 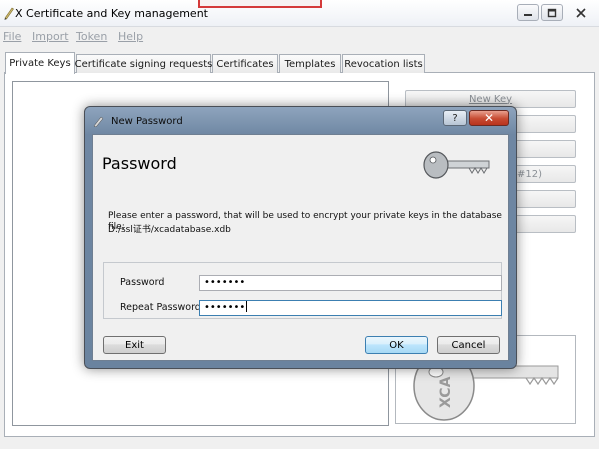 What do you see at coordinates (130, 36) in the screenshot?
I see `menu-help: Help` at bounding box center [130, 36].